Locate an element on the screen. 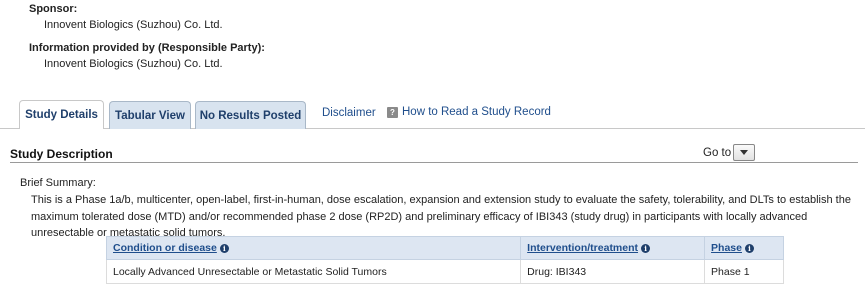 The width and height of the screenshot is (865, 289). tab-tabular-view: Tabular View is located at coordinates (150, 115).